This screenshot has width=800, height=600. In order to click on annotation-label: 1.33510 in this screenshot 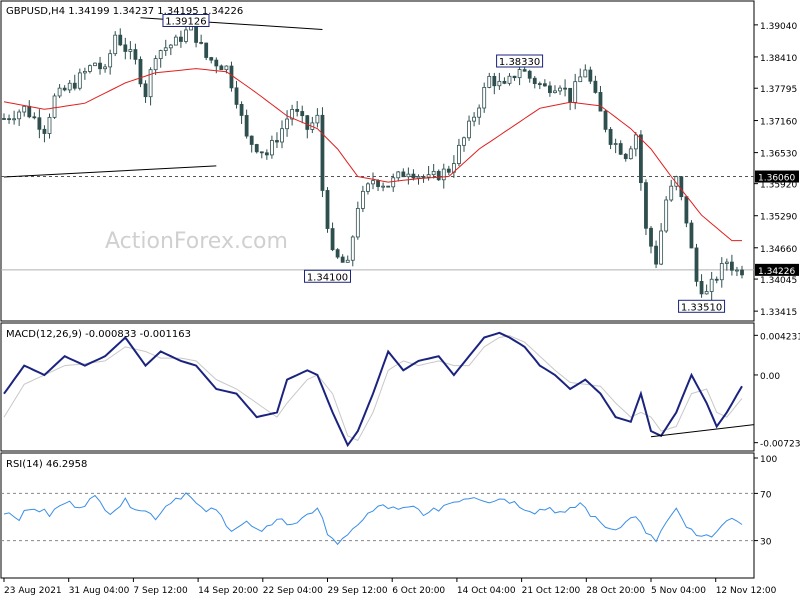, I will do `click(701, 307)`.